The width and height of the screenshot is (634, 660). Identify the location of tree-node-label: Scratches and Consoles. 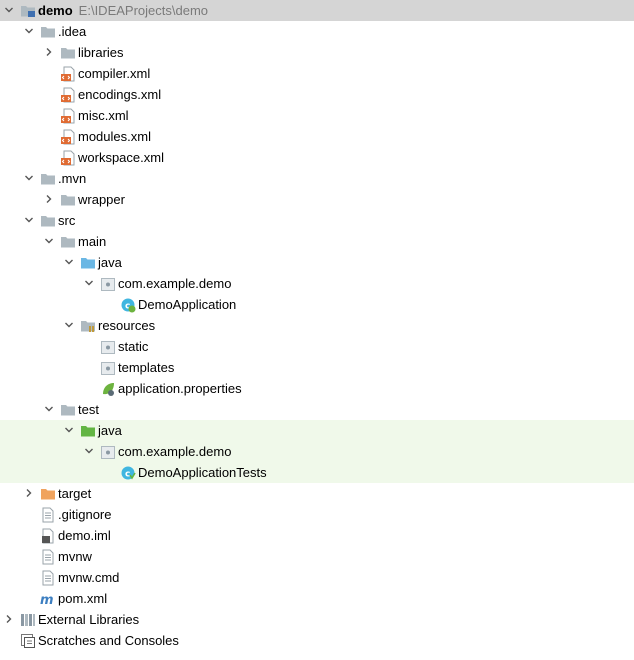
(108, 640).